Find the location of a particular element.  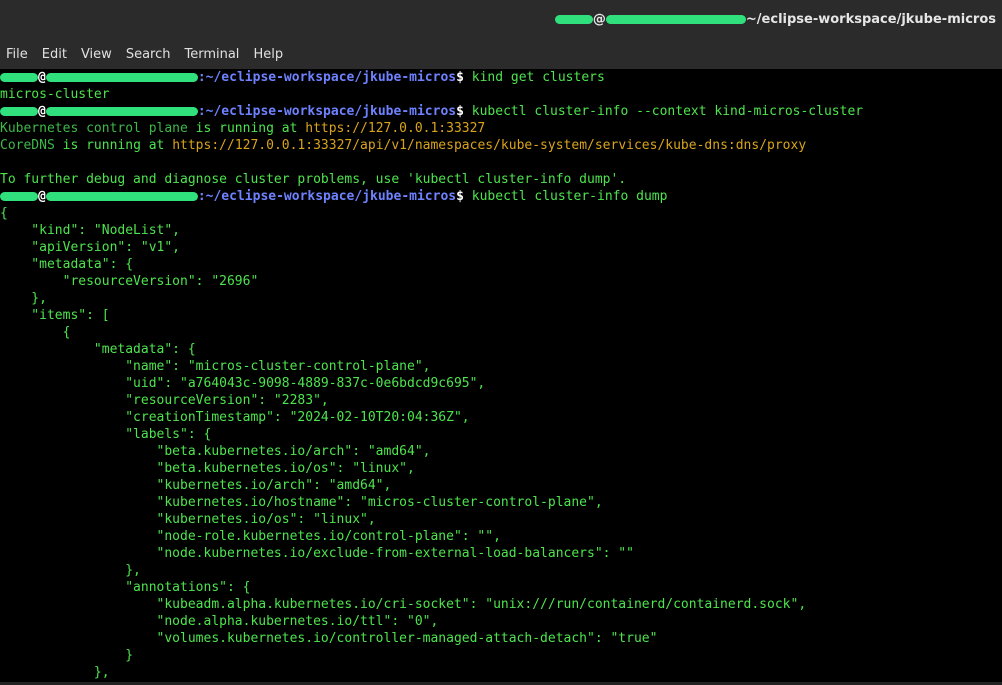

output-line: "kubernetes.io/os": "linux", is located at coordinates (188, 519).